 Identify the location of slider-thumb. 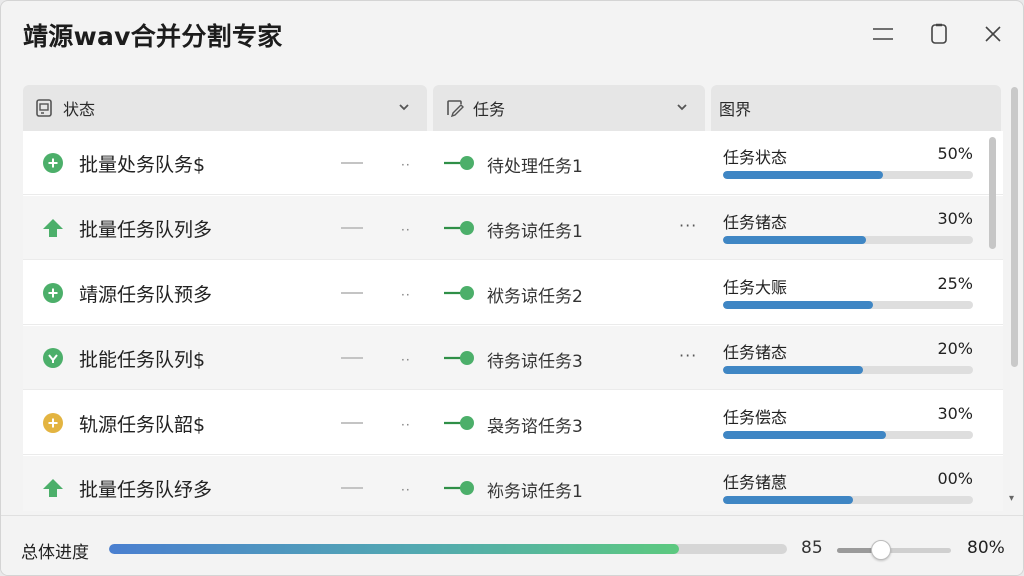
(881, 550).